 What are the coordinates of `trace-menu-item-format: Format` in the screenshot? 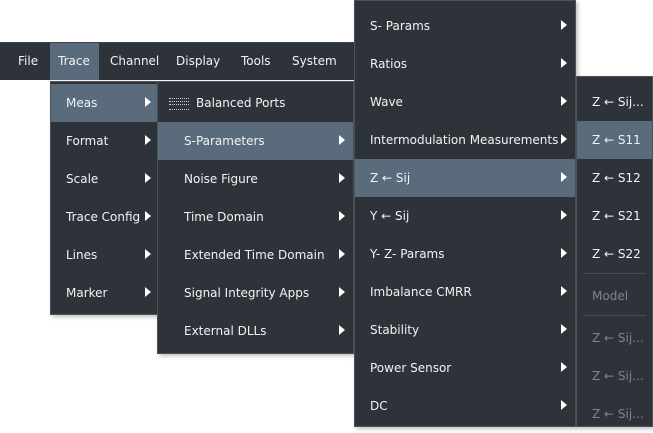 It's located at (105, 141).